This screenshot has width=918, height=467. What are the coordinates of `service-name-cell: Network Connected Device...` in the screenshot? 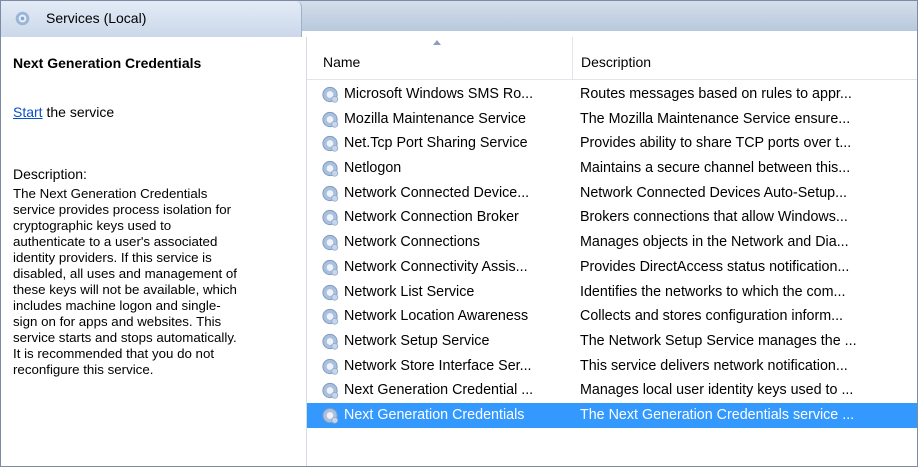 It's located at (437, 192).